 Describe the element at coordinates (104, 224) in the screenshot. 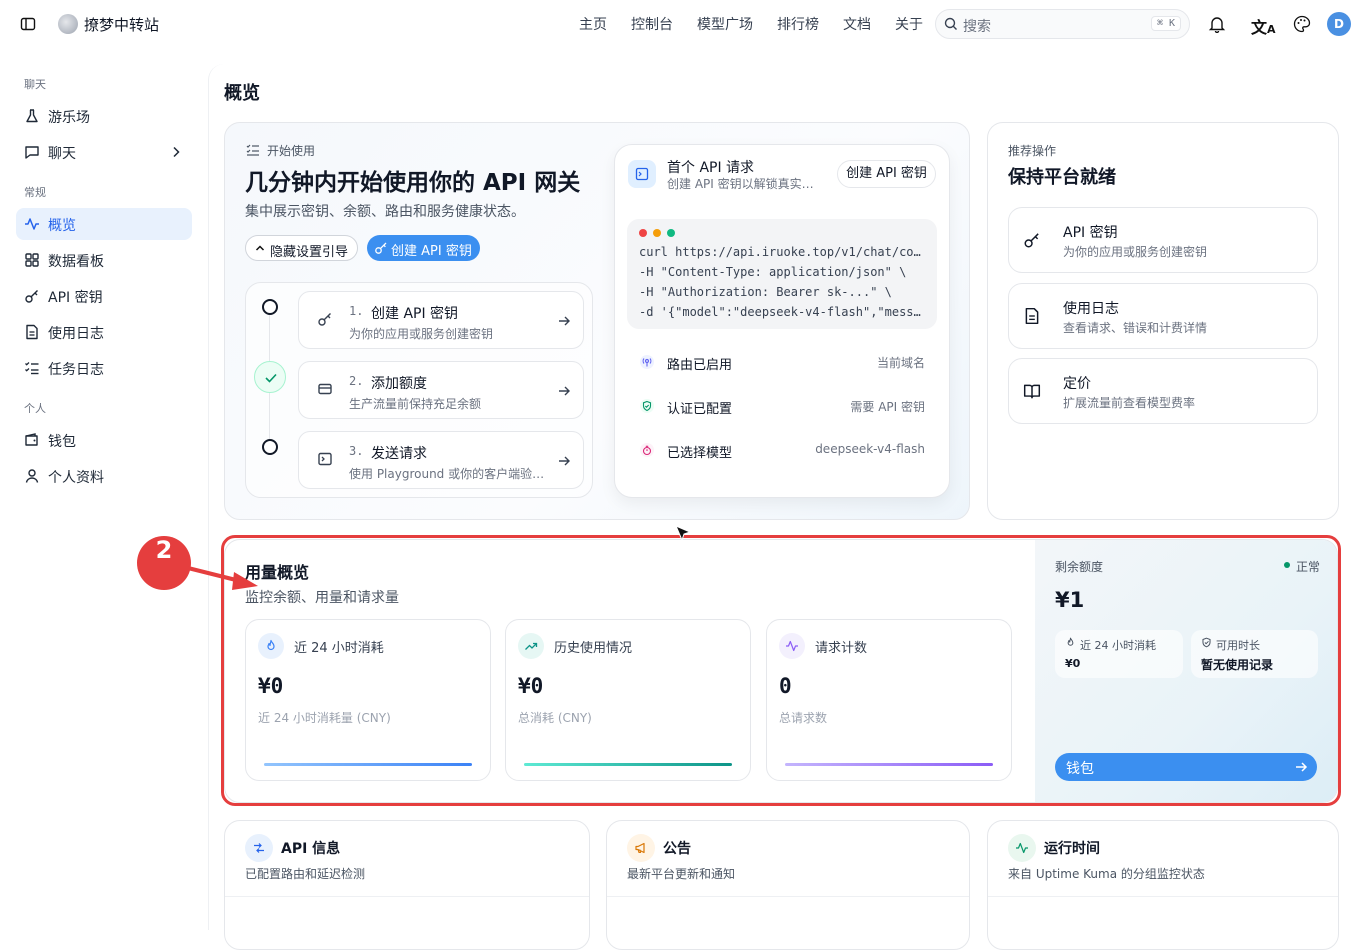

I see `sidebar-item-overview: 概览` at that location.